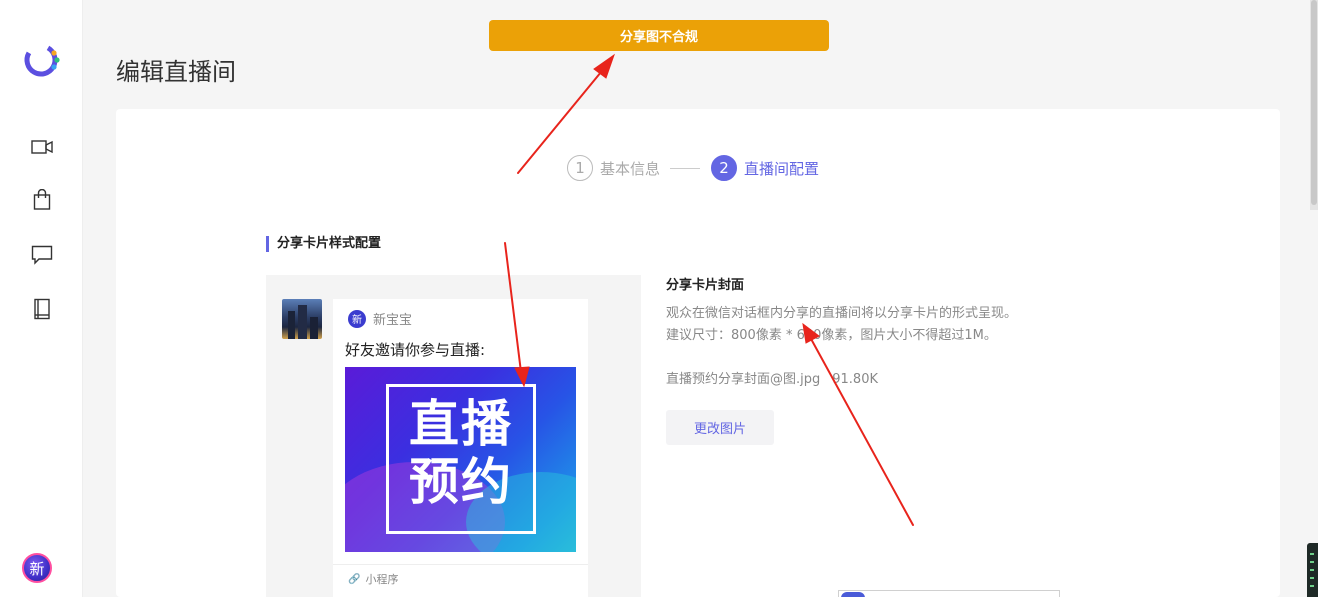 The width and height of the screenshot is (1318, 597). What do you see at coordinates (42, 309) in the screenshot?
I see `book-icon` at bounding box center [42, 309].